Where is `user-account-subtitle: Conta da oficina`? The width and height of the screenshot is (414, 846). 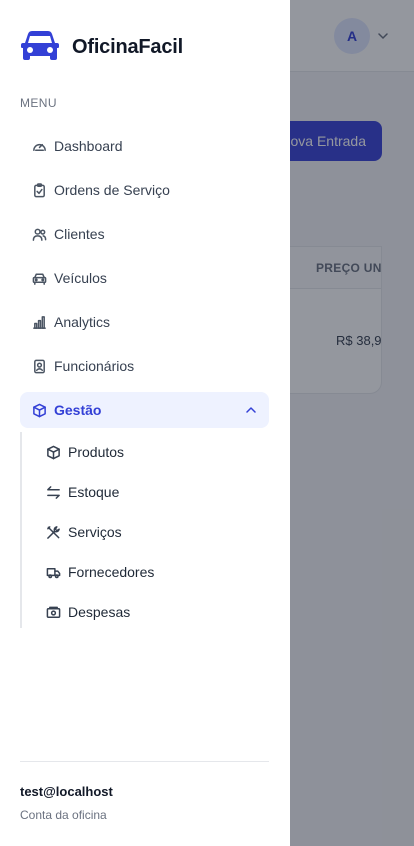
user-account-subtitle: Conta da oficina is located at coordinates (63, 815).